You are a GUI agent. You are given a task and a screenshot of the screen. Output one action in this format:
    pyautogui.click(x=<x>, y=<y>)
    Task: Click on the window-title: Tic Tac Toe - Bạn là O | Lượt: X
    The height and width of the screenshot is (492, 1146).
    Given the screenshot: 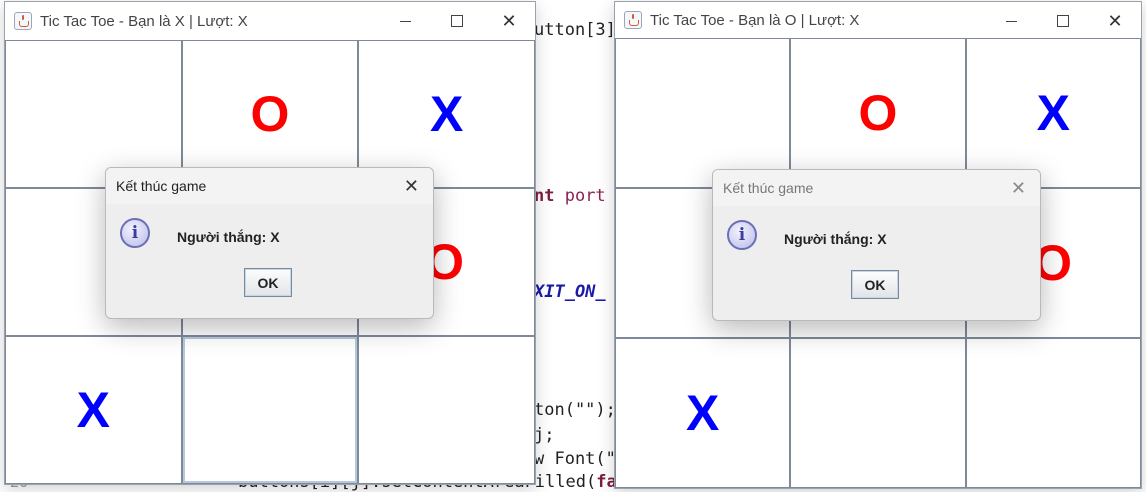 What is the action you would take?
    pyautogui.click(x=755, y=20)
    